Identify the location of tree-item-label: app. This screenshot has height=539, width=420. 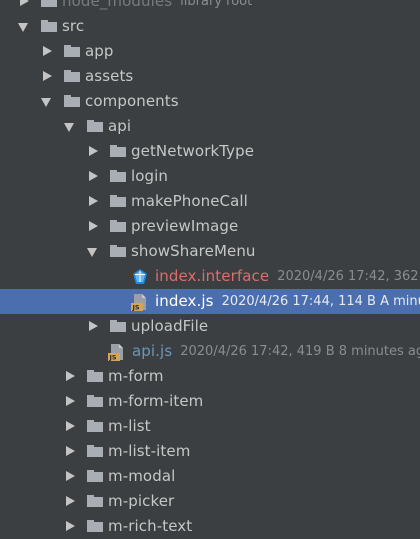
(99, 51).